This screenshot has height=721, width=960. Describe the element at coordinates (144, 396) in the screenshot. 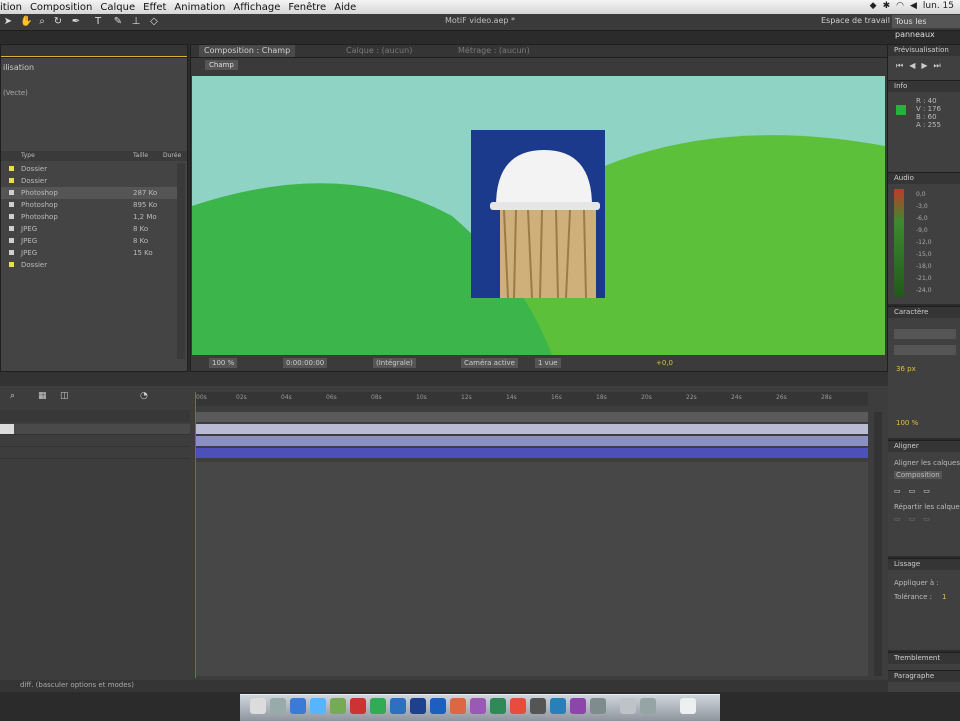

I see `graph-editor-icon: ◔` at that location.